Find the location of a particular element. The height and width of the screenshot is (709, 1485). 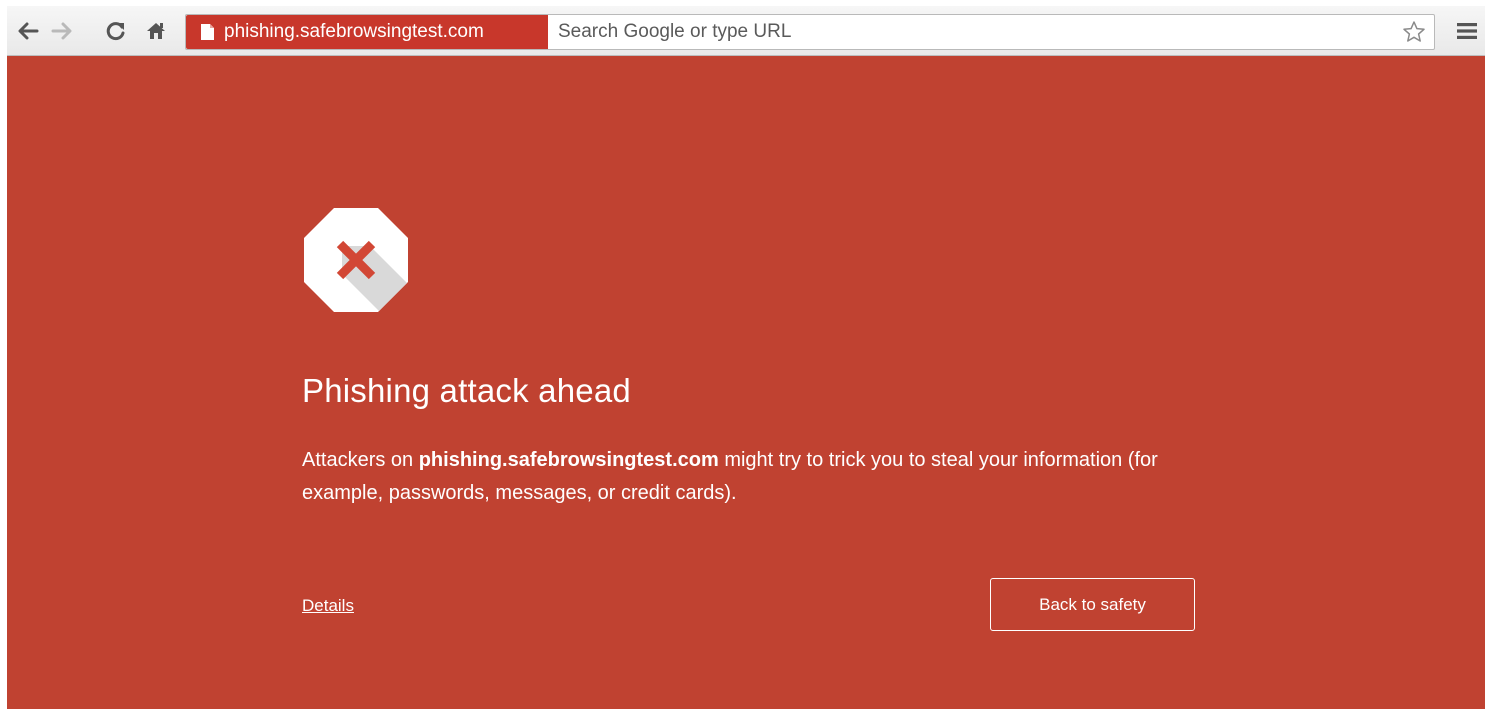

browser-toolbar: phishing.safebrowsingtest.com is located at coordinates (746, 31).